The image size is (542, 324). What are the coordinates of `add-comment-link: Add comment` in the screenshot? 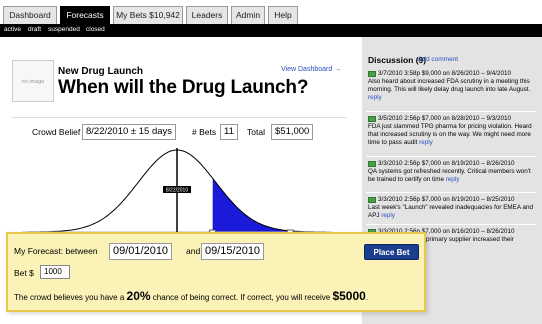 It's located at (438, 59).